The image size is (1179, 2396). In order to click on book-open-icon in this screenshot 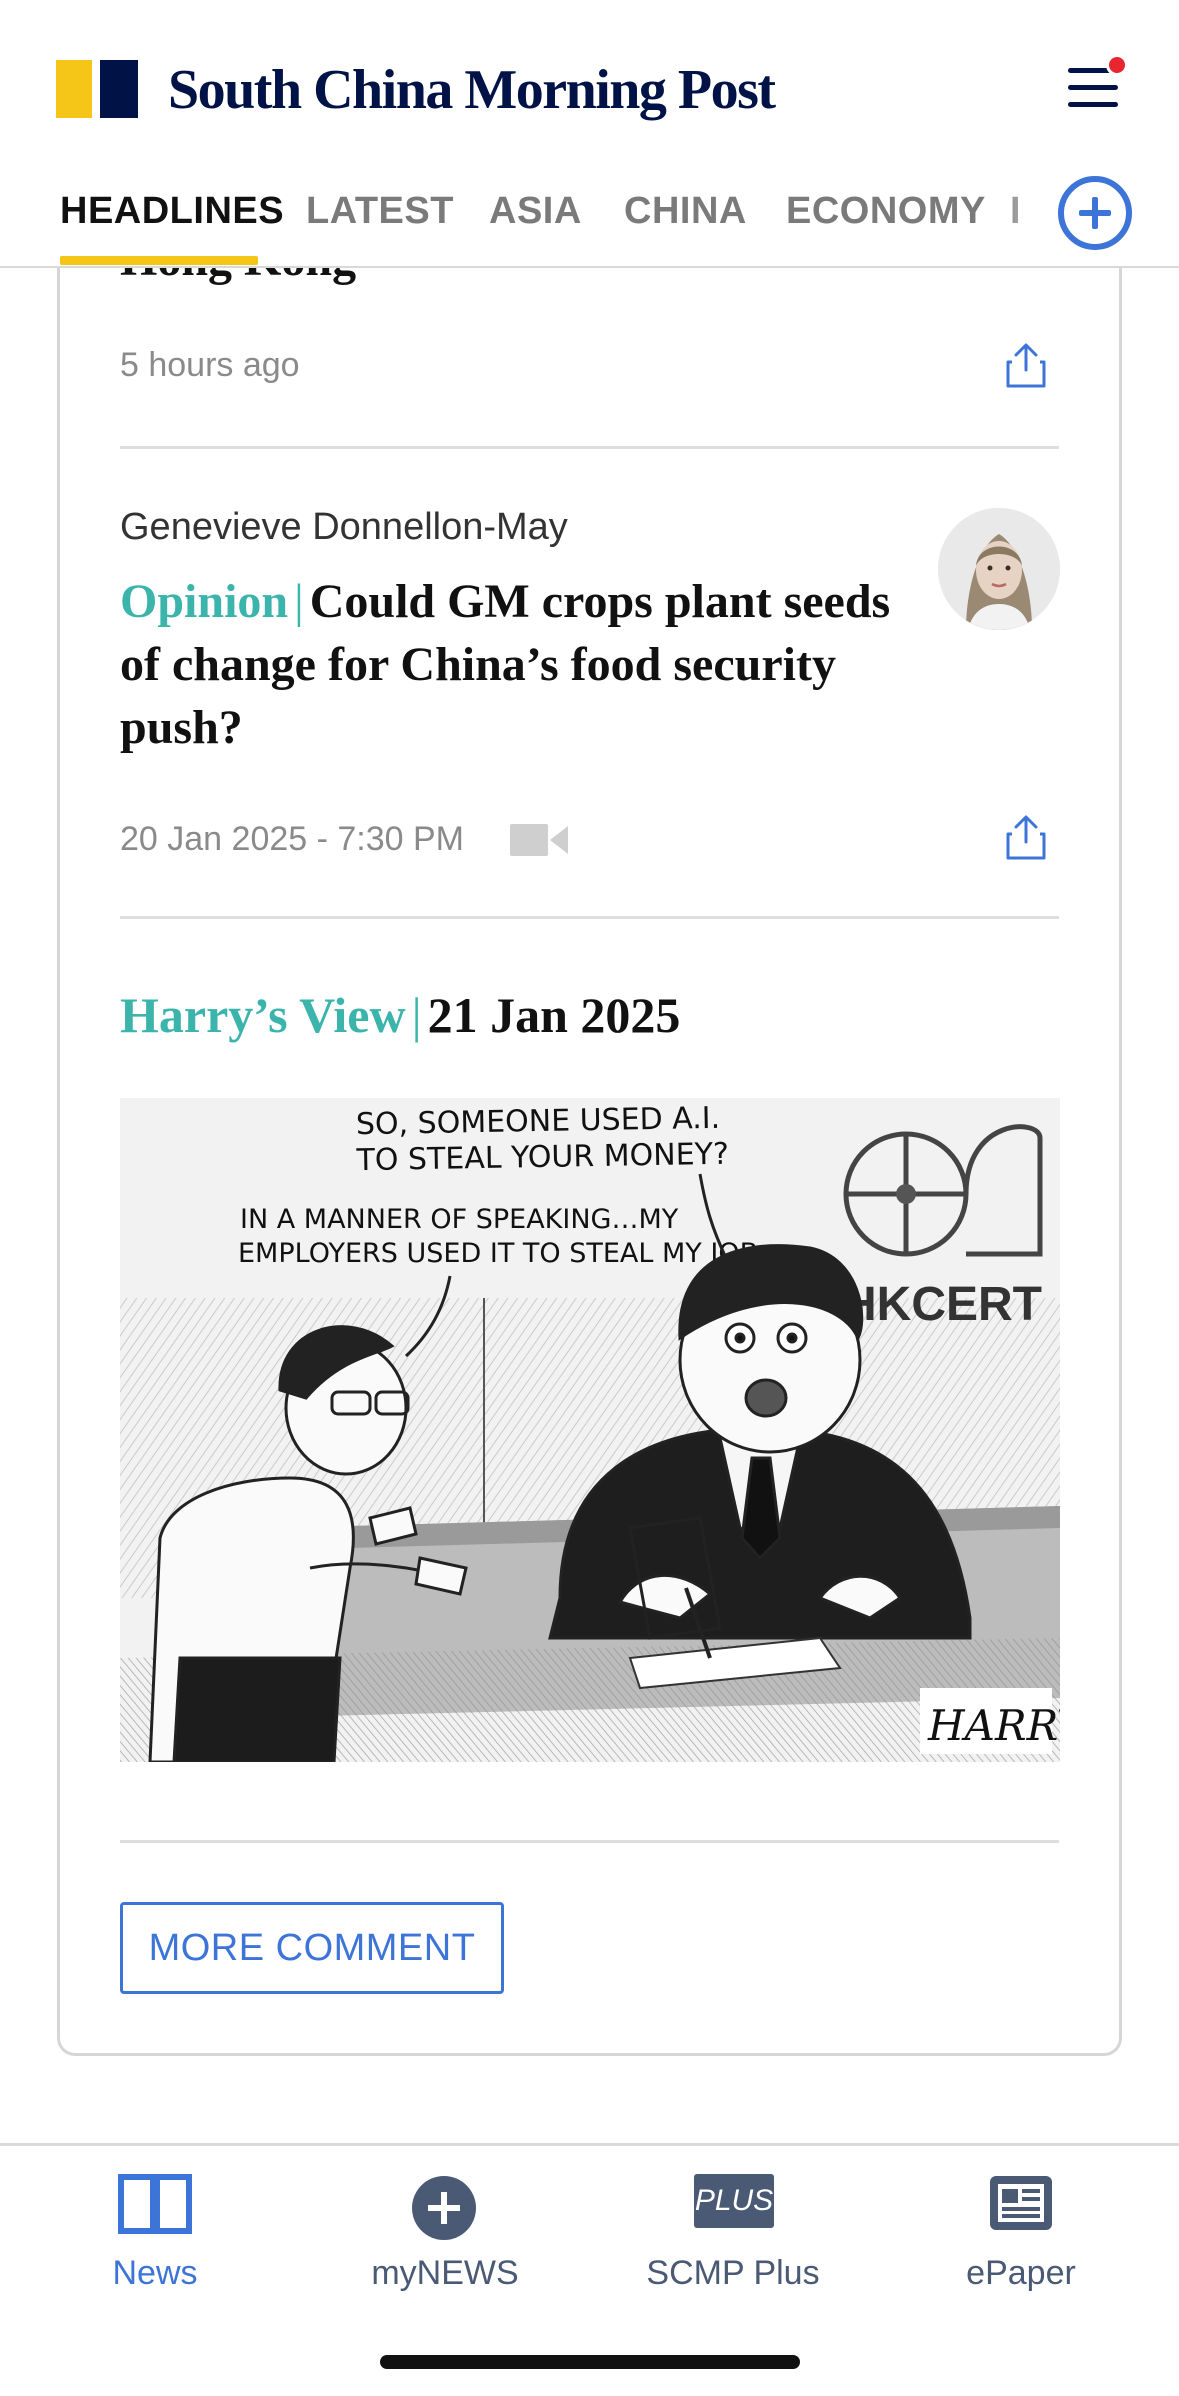, I will do `click(155, 2204)`.